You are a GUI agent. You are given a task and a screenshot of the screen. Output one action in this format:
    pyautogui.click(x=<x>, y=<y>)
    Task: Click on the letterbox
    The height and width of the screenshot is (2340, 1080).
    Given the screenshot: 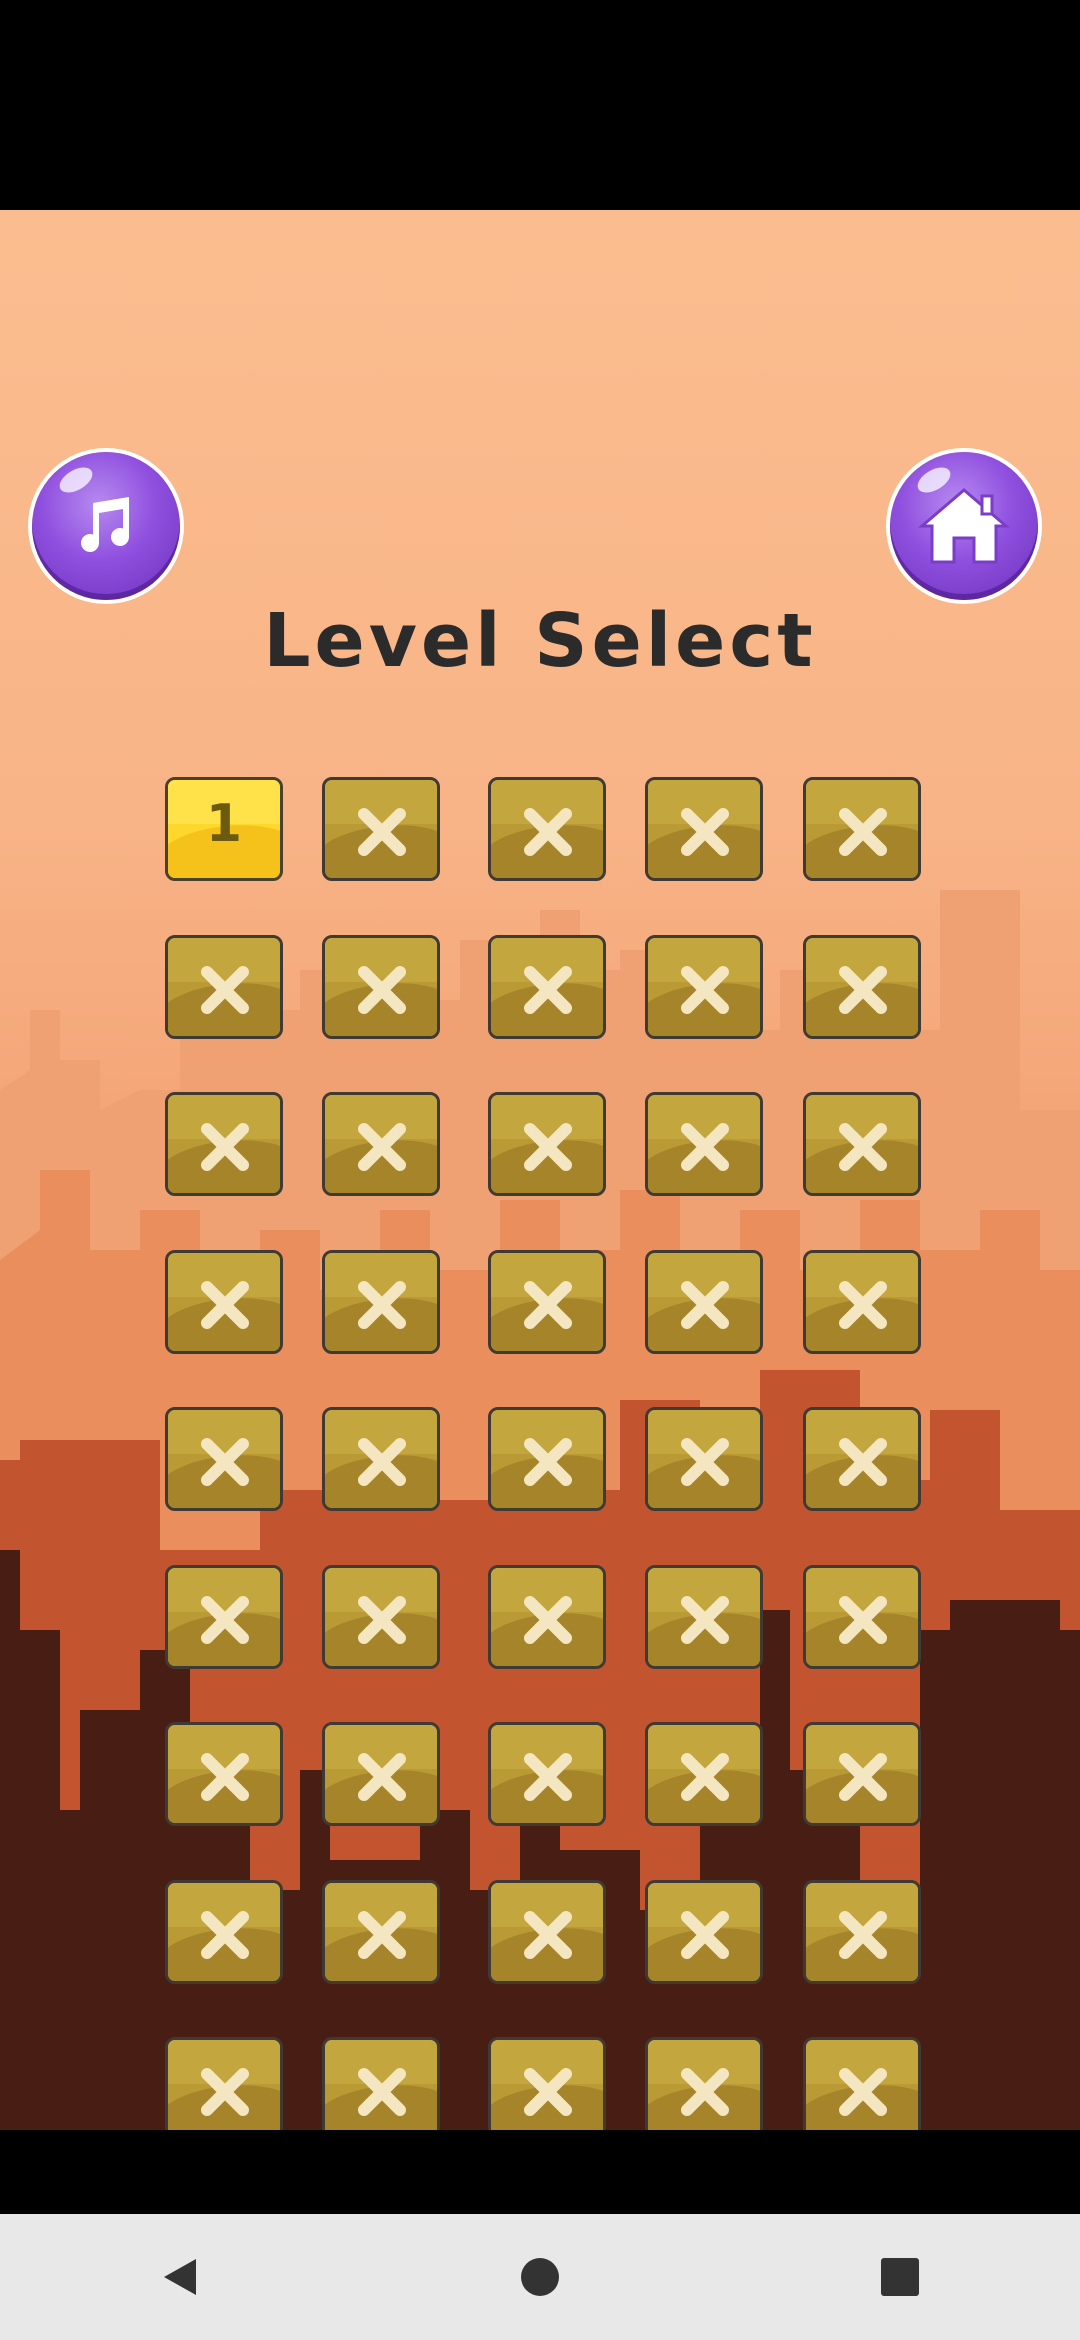 What is the action you would take?
    pyautogui.click(x=540, y=2172)
    